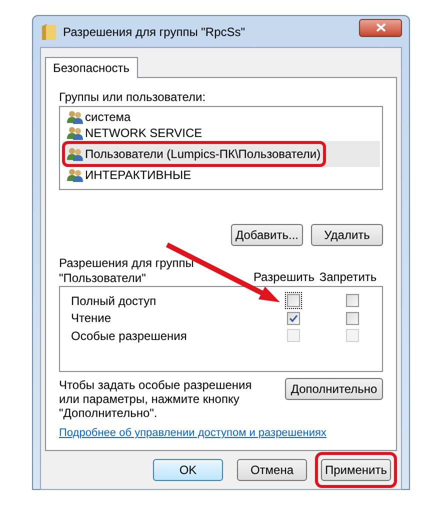  What do you see at coordinates (49, 31) in the screenshot?
I see `folder-icon` at bounding box center [49, 31].